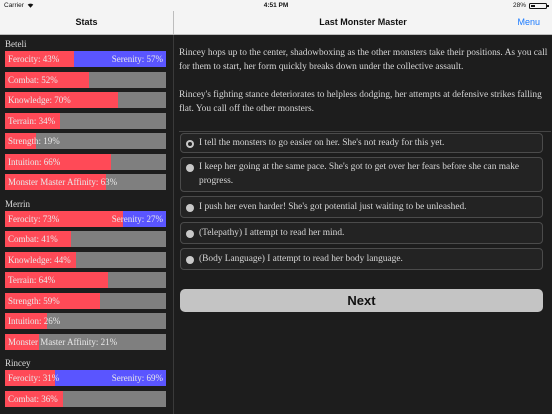 The height and width of the screenshot is (414, 552). What do you see at coordinates (32, 280) in the screenshot?
I see `stat-label: Terrain: 64%` at bounding box center [32, 280].